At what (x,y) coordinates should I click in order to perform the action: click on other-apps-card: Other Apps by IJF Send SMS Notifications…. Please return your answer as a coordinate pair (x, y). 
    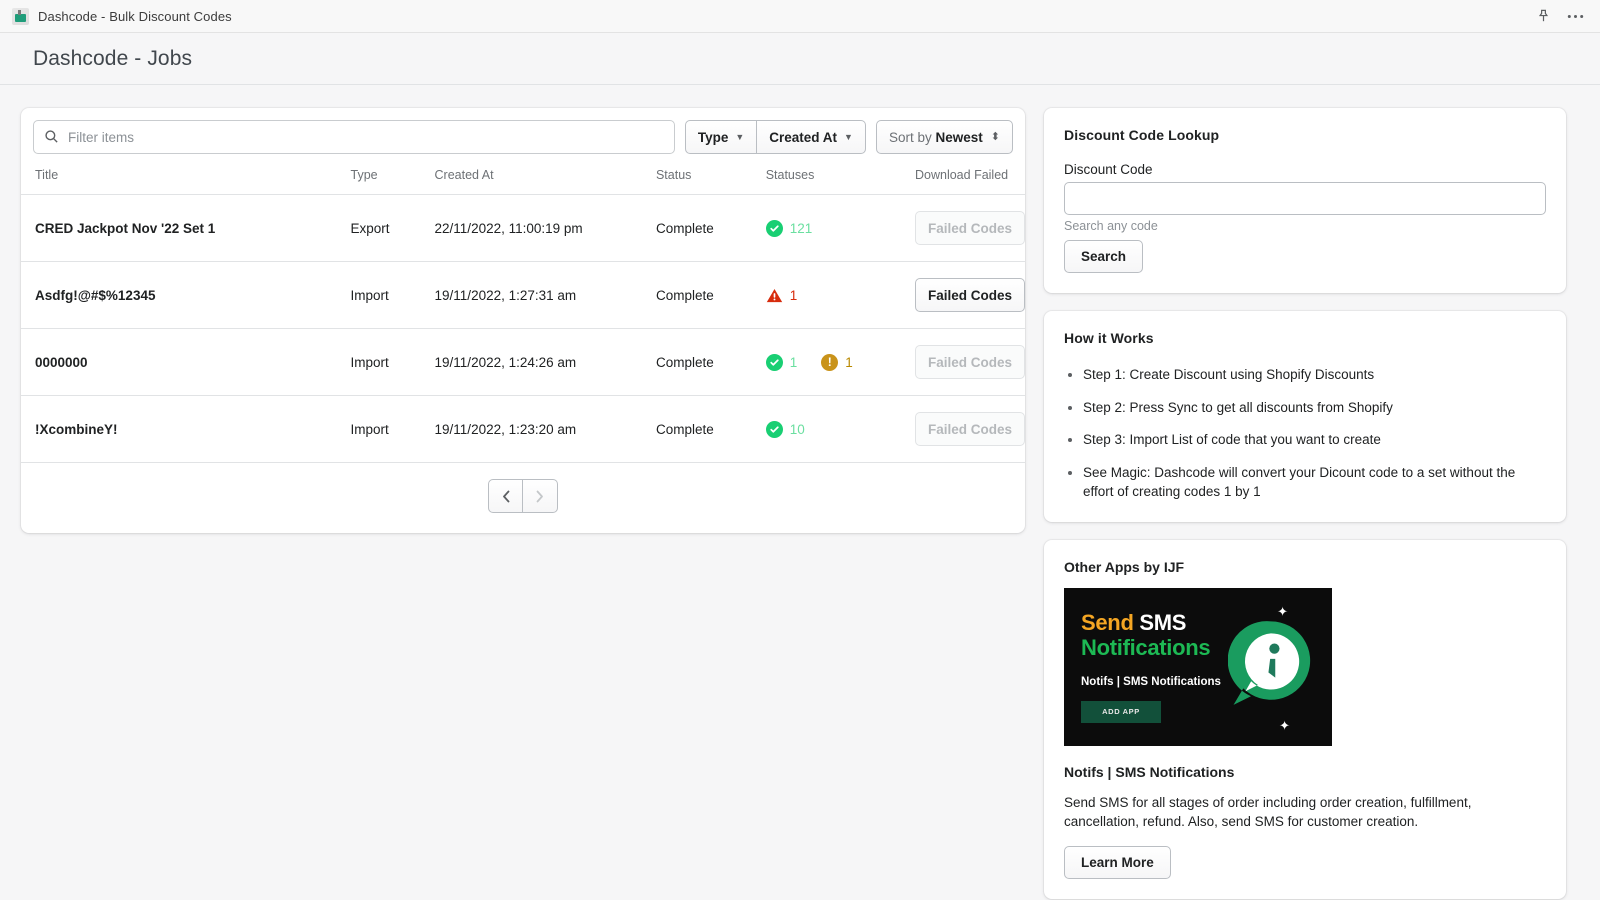
    Looking at the image, I should click on (1305, 719).